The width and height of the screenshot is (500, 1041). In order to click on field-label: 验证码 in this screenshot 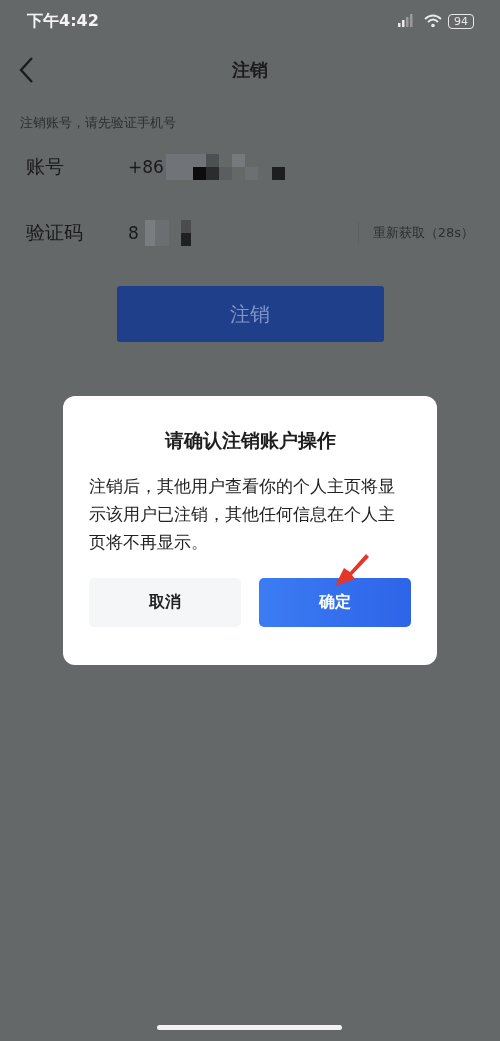, I will do `click(55, 232)`.